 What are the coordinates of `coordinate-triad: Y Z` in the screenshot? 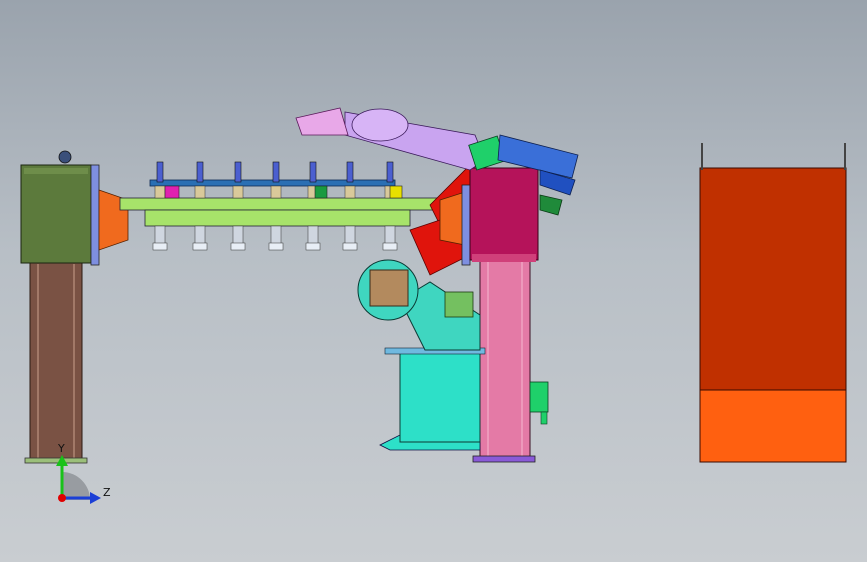 It's located at (83, 473).